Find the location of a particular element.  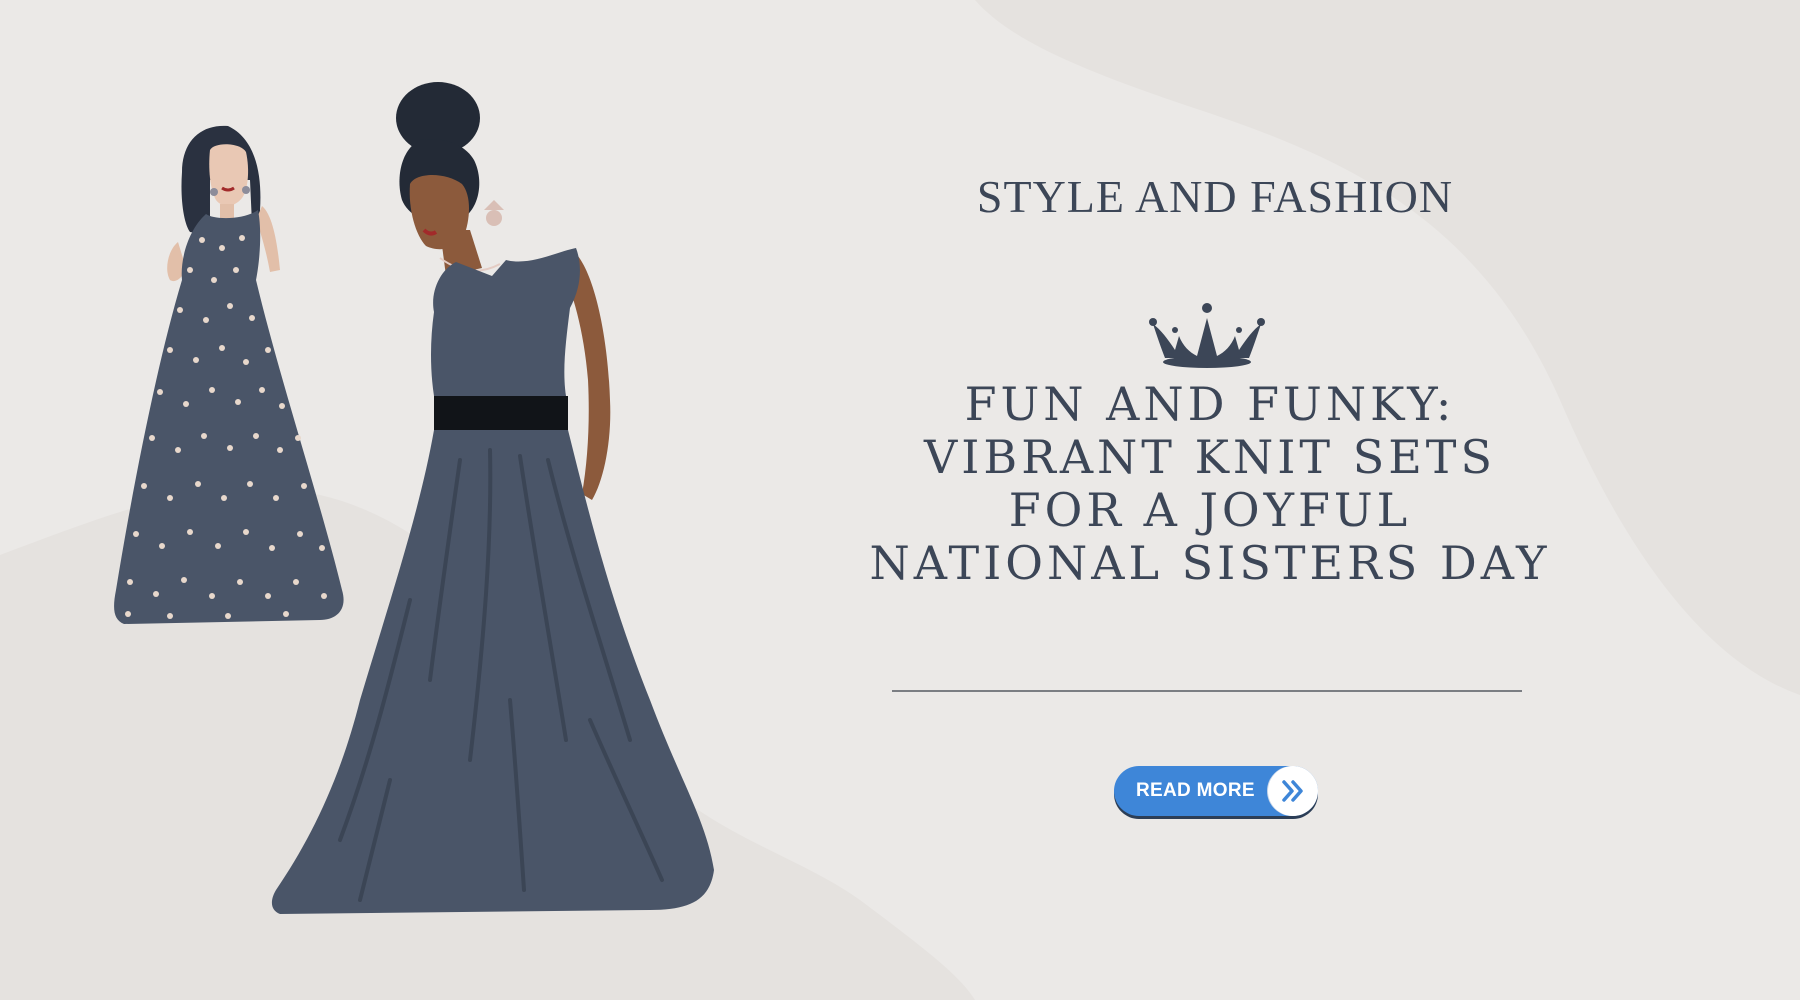

read-more-arrow-circle is located at coordinates (1293, 791).